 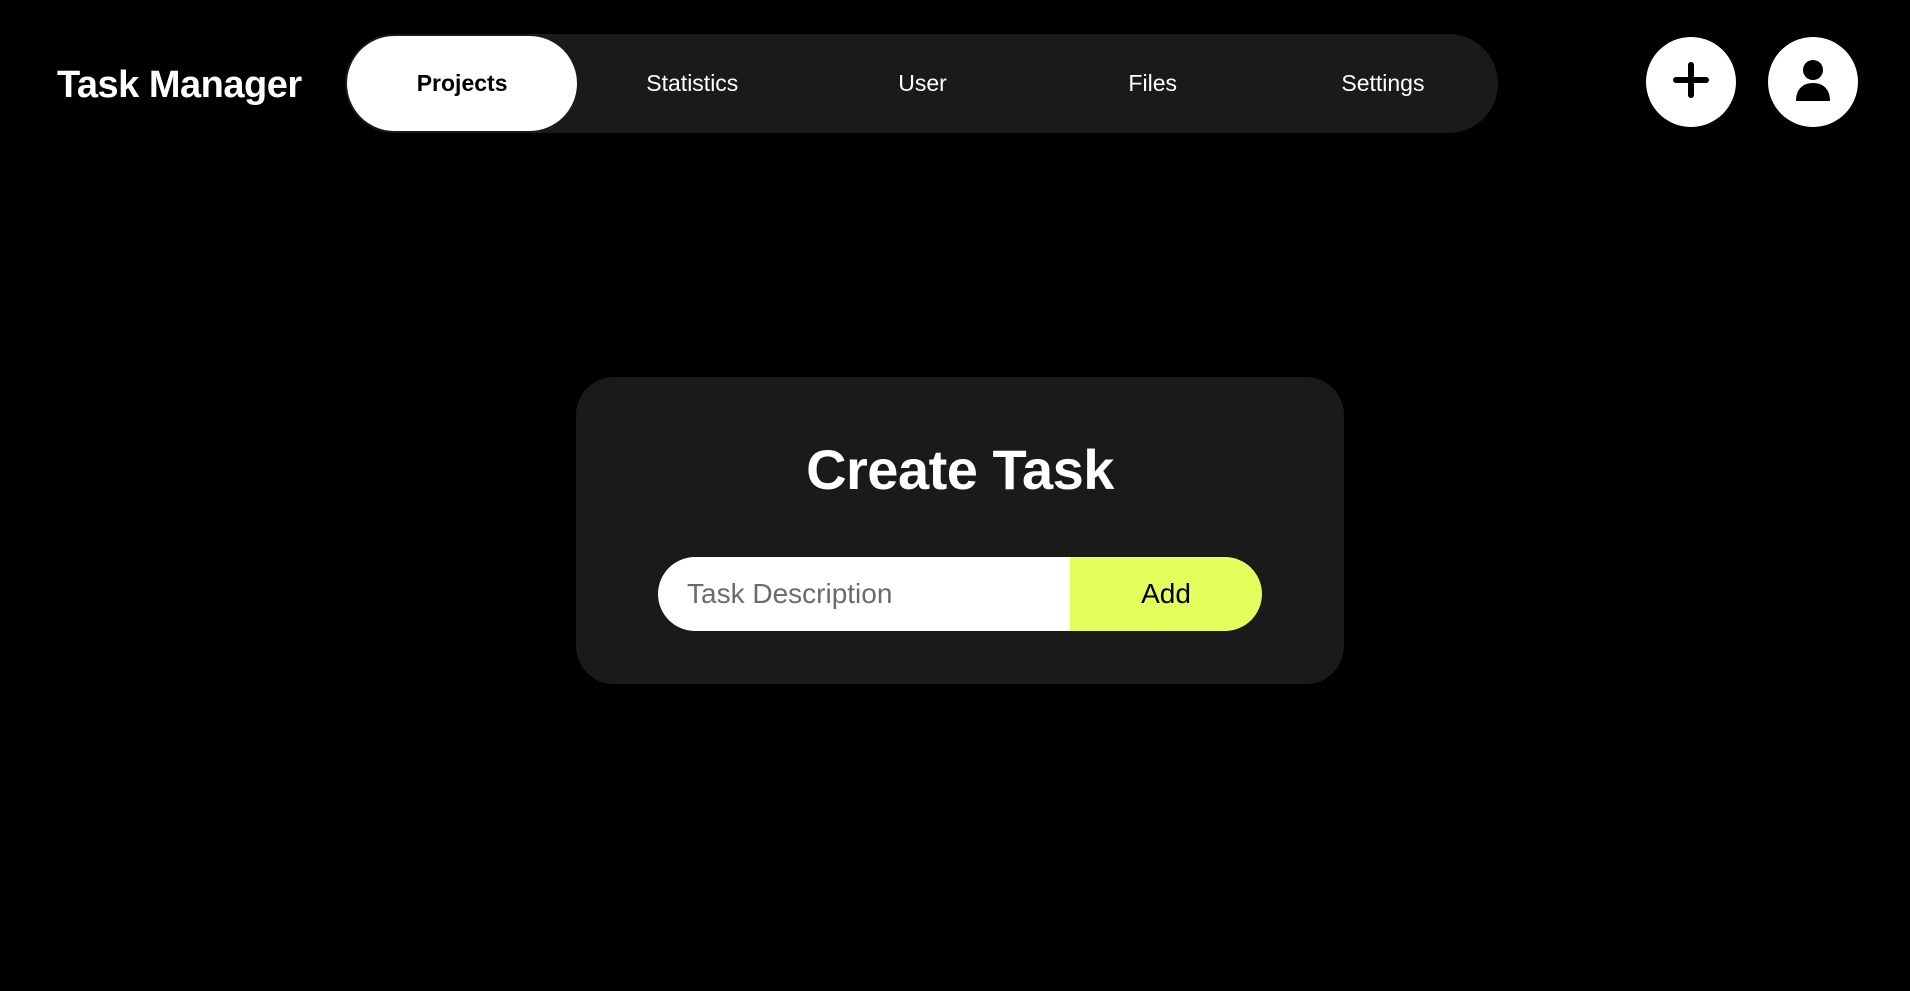 I want to click on tab-files: Files, so click(x=1153, y=83).